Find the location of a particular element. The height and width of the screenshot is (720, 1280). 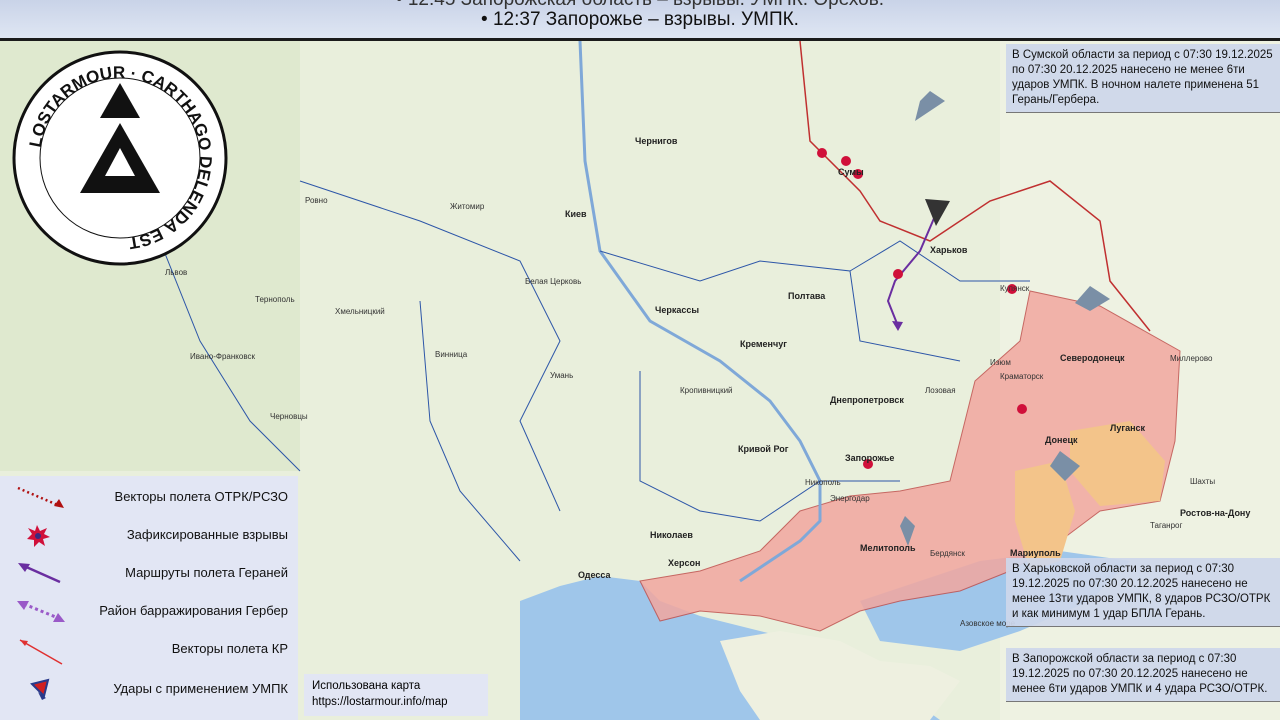

city-label: Николаев is located at coordinates (671, 535).